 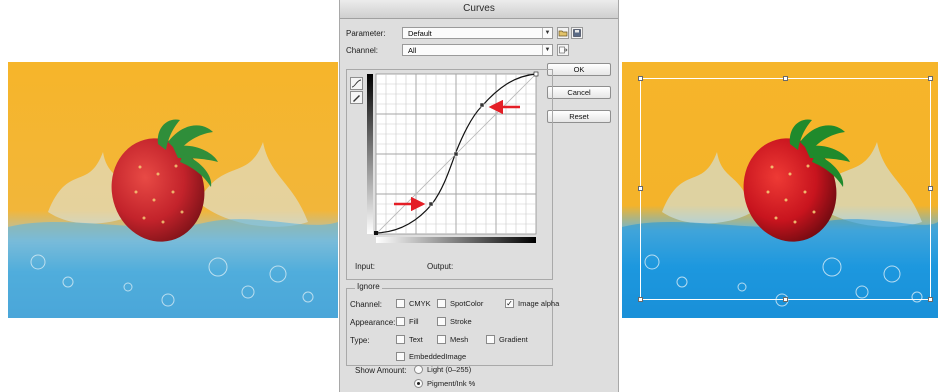 What do you see at coordinates (418, 383) in the screenshot?
I see `radio-button-selected` at bounding box center [418, 383].